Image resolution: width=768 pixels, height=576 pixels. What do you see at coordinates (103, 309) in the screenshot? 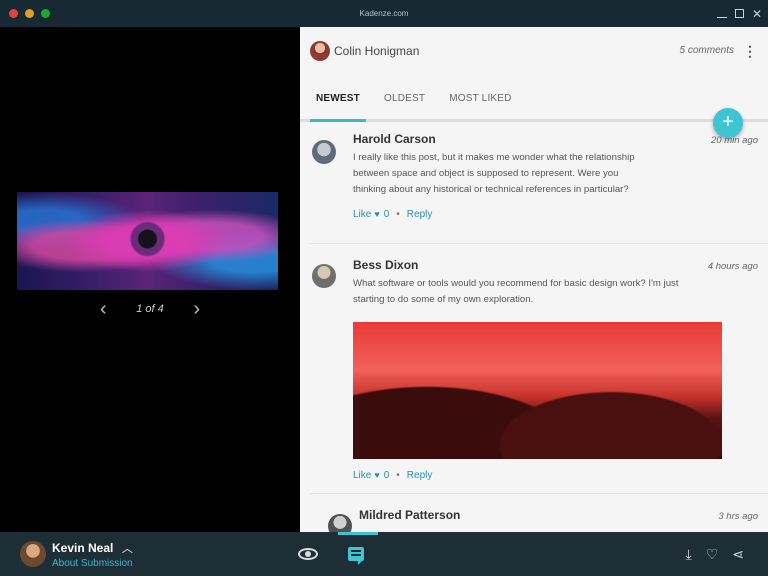
I see `chevron-left-icon: ‹` at bounding box center [103, 309].